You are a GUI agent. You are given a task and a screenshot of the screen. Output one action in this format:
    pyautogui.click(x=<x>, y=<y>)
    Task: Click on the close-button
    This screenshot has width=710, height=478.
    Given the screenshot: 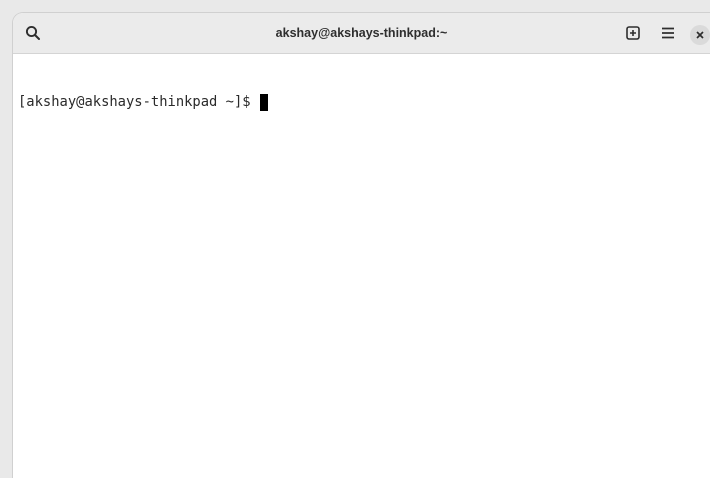 What is the action you would take?
    pyautogui.click(x=700, y=35)
    